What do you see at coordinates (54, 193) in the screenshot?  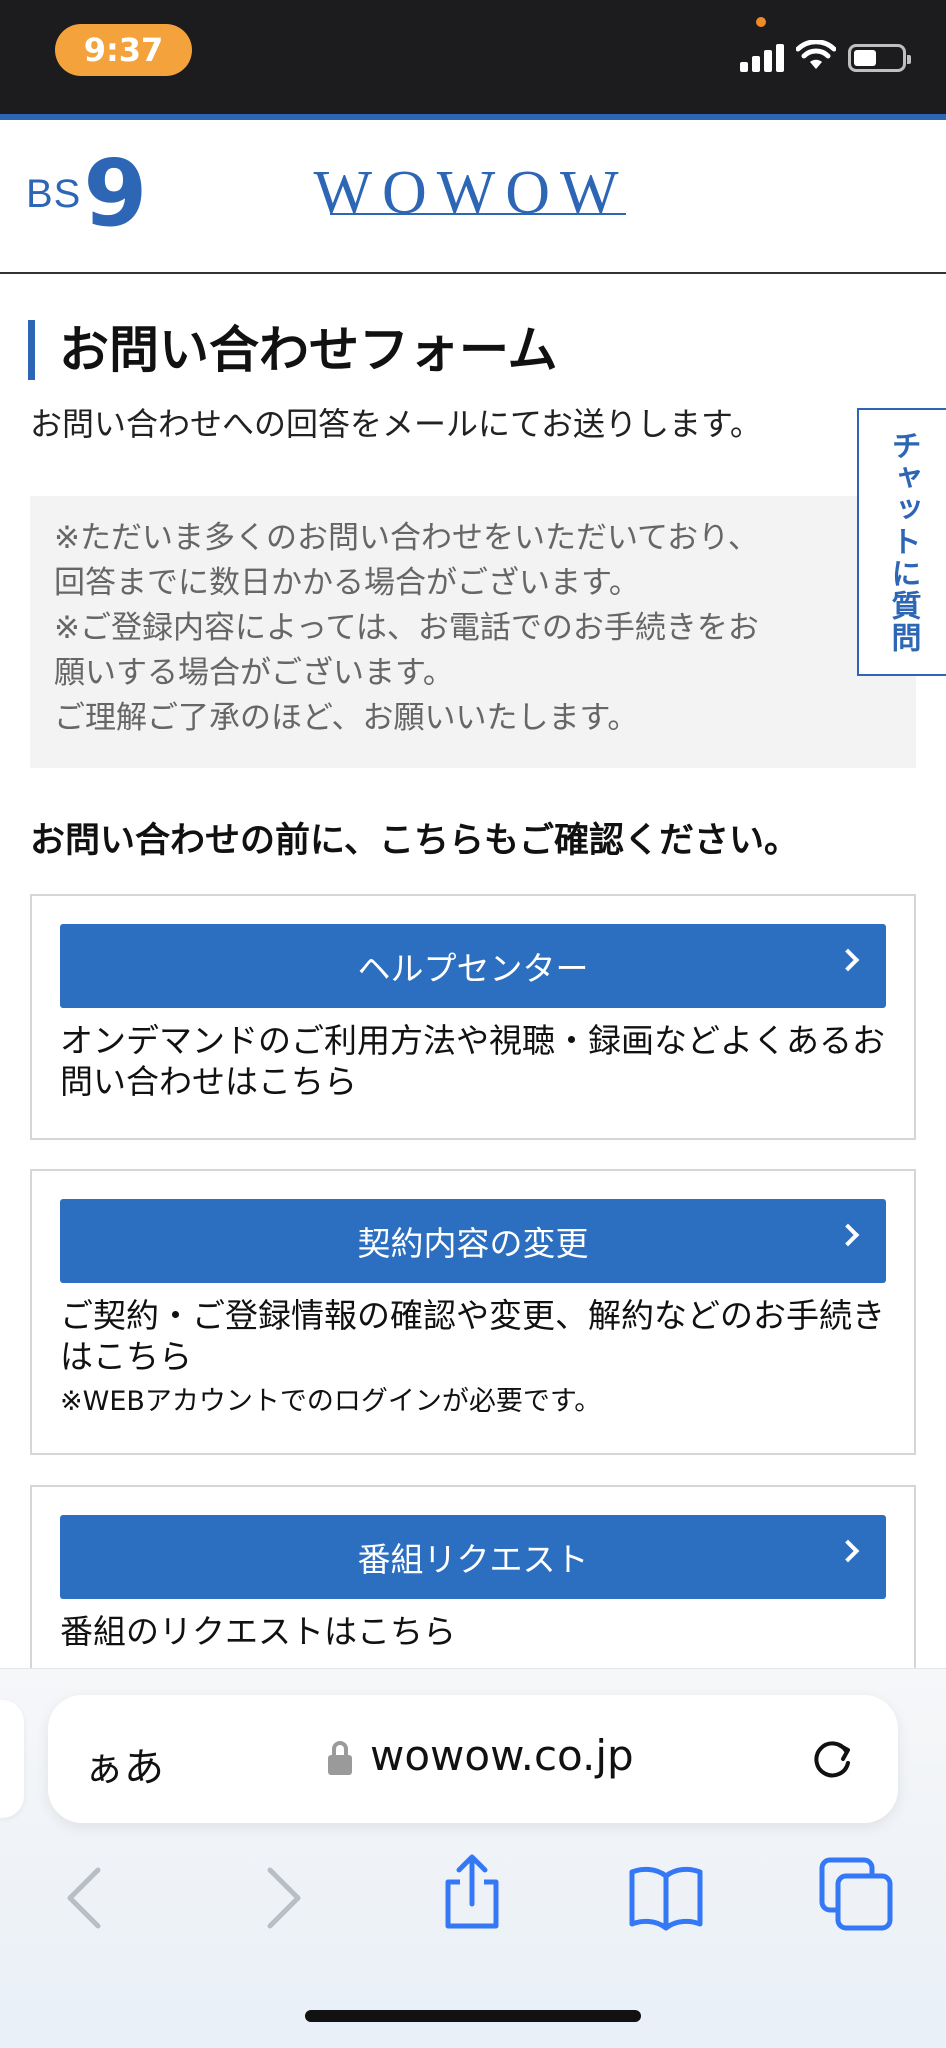 I see `bs9-logo-text: BS` at bounding box center [54, 193].